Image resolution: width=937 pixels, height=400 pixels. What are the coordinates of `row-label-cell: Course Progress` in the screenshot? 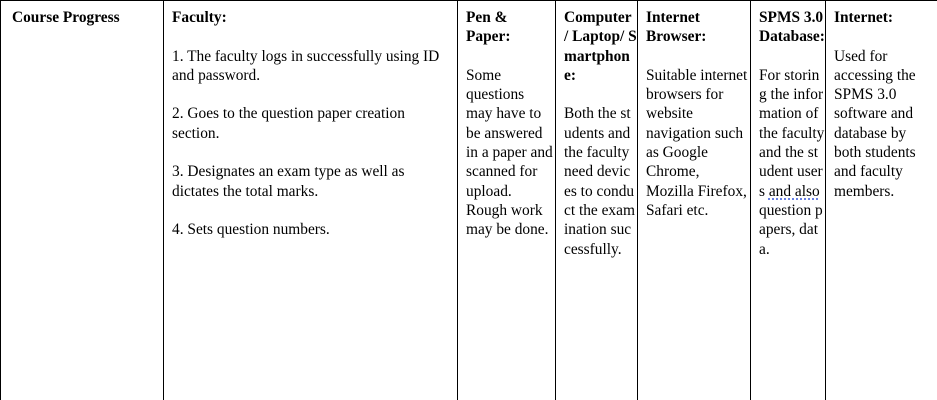 It's located at (86, 17).